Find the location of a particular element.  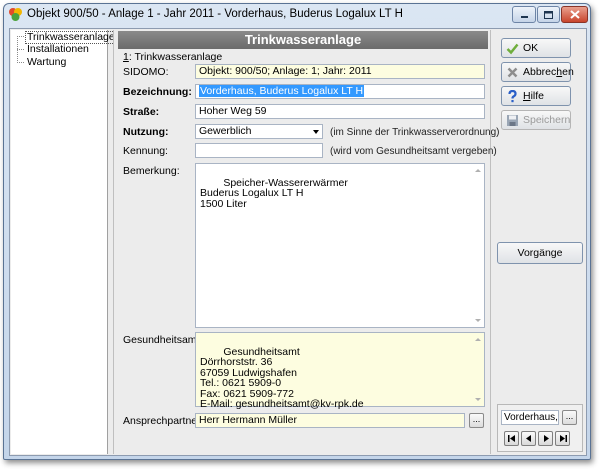

maximize-button is located at coordinates (548, 14).